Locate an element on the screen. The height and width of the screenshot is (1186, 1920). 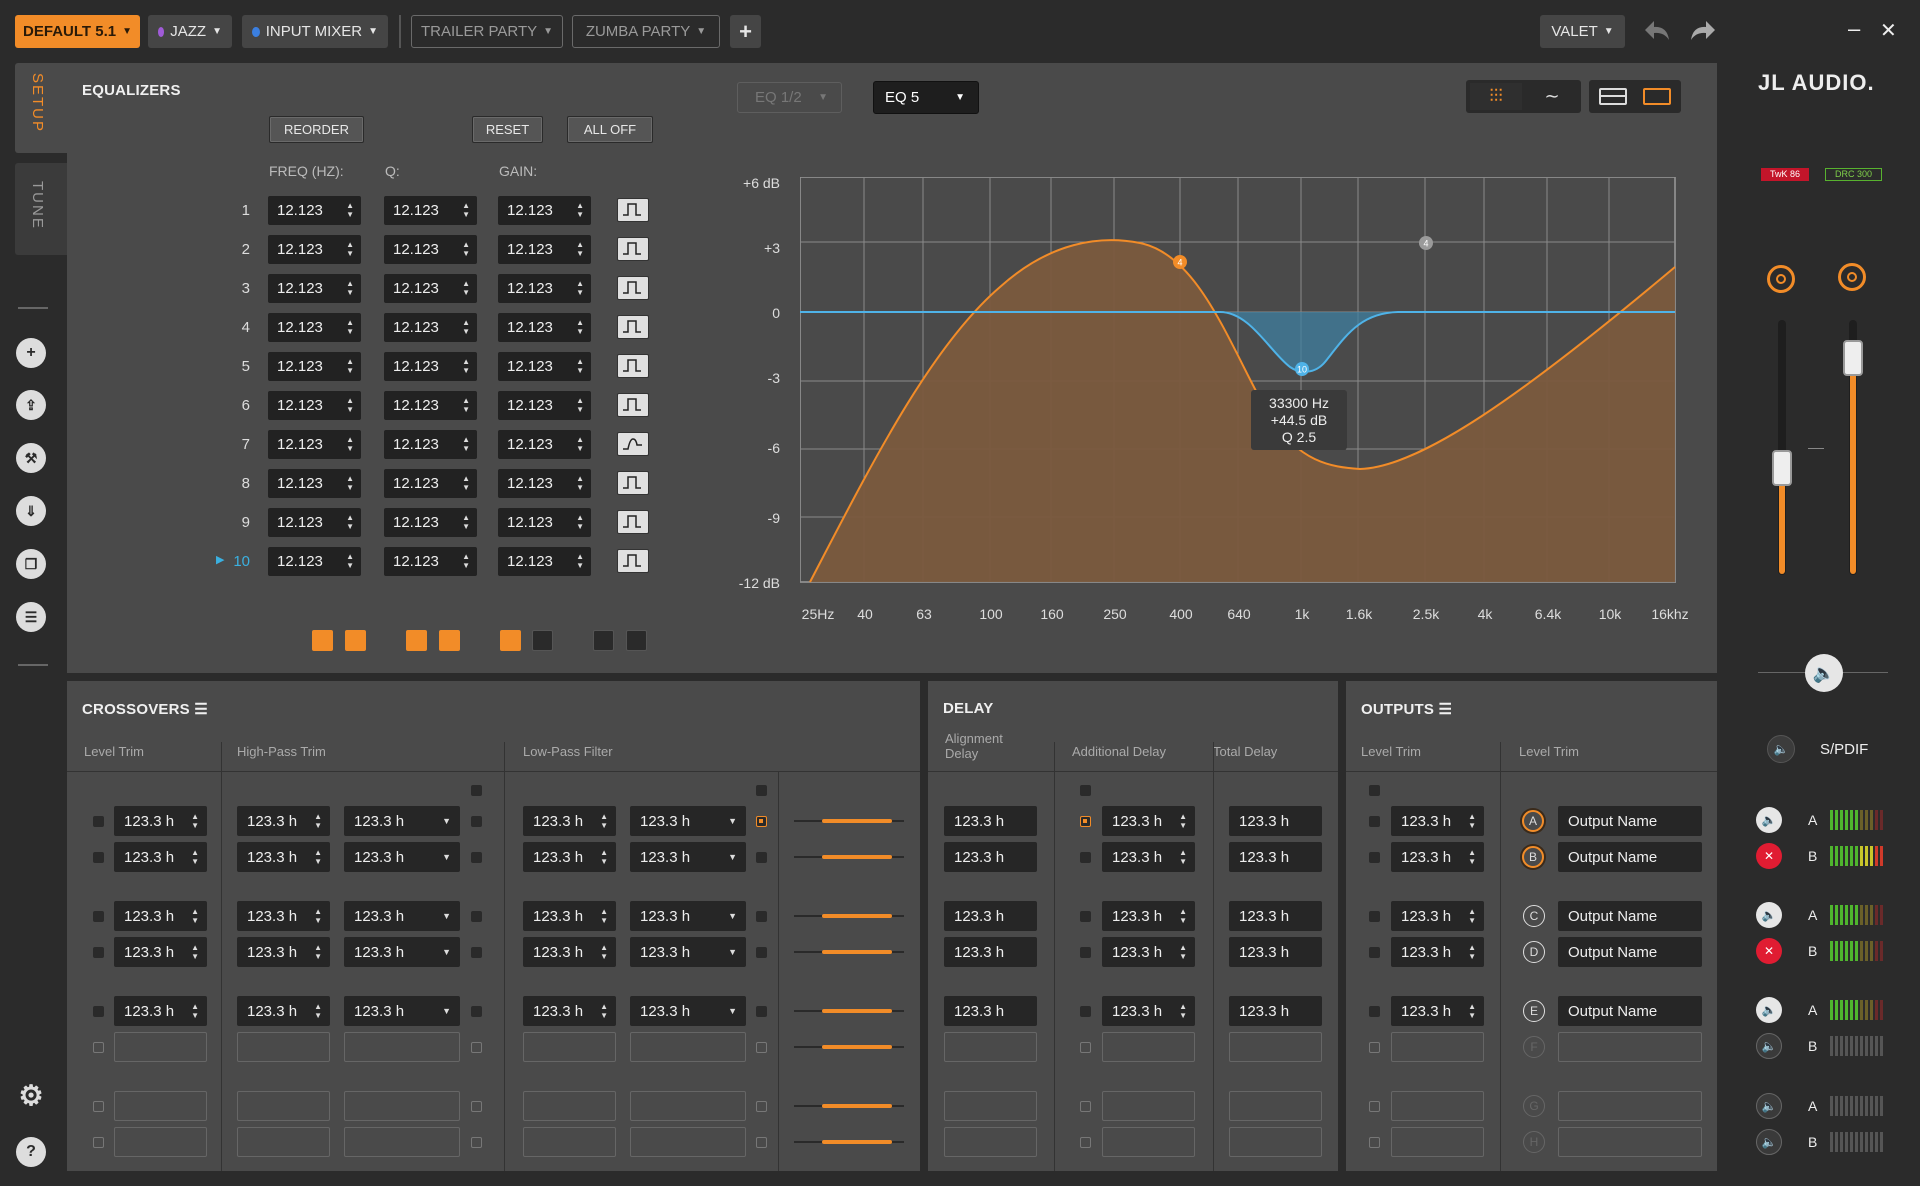
alignment-delay-input: 123.3 h is located at coordinates (990, 857).